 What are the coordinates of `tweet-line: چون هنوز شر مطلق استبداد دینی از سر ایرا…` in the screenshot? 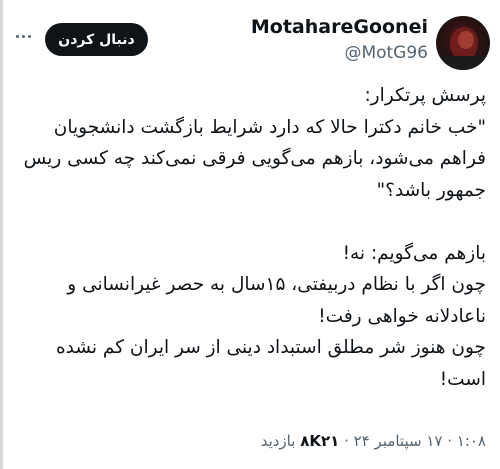 It's located at (270, 363).